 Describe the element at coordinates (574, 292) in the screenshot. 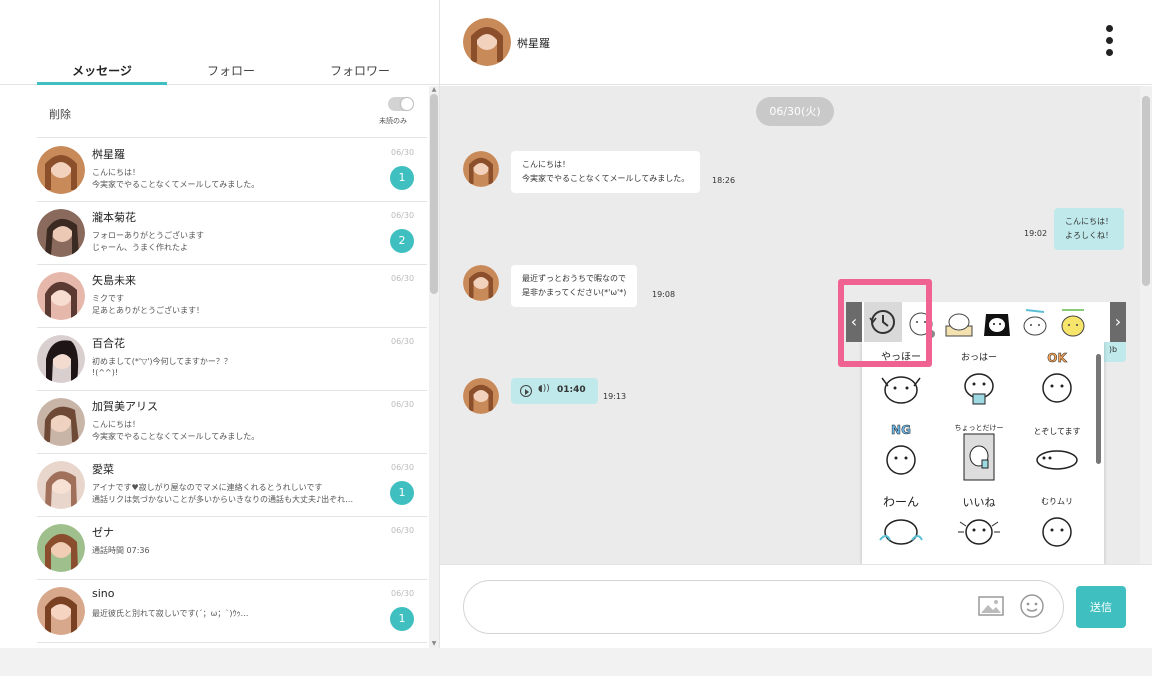

I see `message-text: 是非かまってください(*'ω'*)` at that location.